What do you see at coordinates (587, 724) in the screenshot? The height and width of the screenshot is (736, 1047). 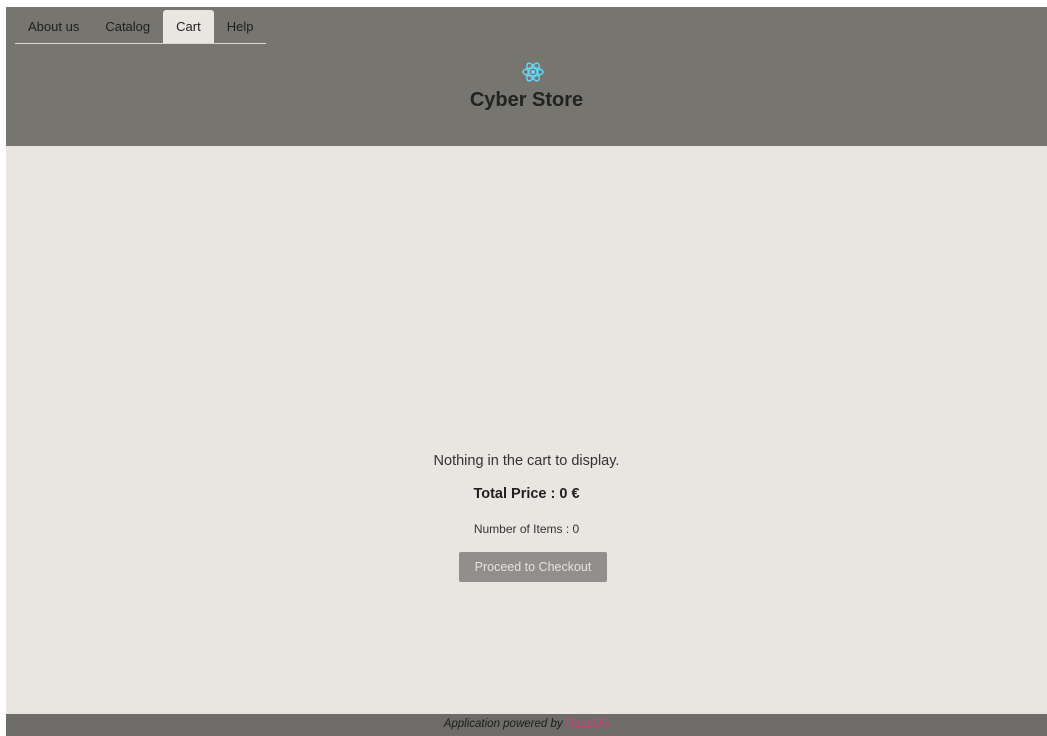 I see `reactjs-link: ReactJS` at bounding box center [587, 724].